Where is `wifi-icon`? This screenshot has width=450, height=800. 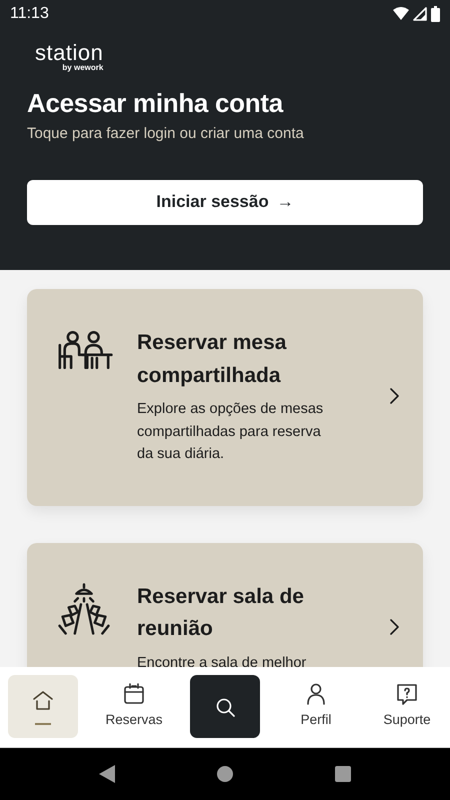
wifi-icon is located at coordinates (401, 14).